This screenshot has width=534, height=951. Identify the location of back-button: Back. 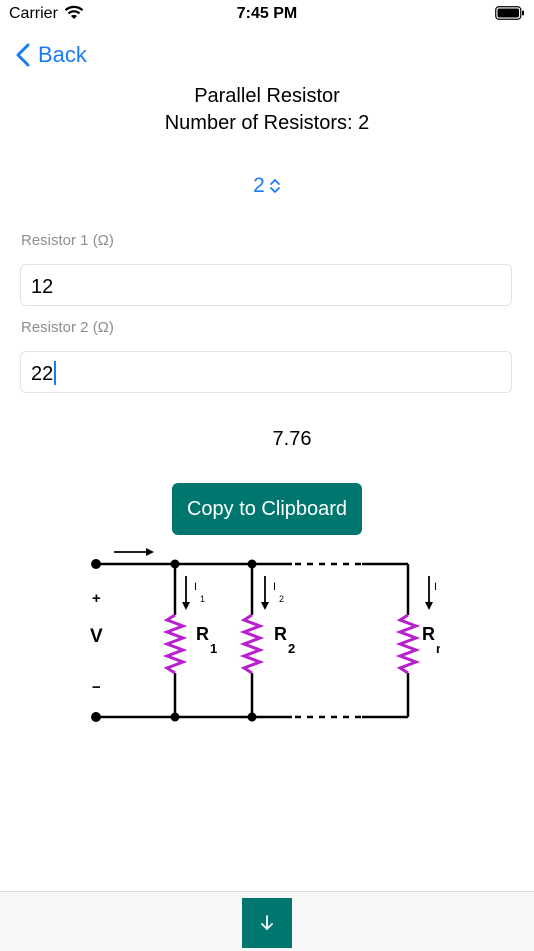
(51, 55).